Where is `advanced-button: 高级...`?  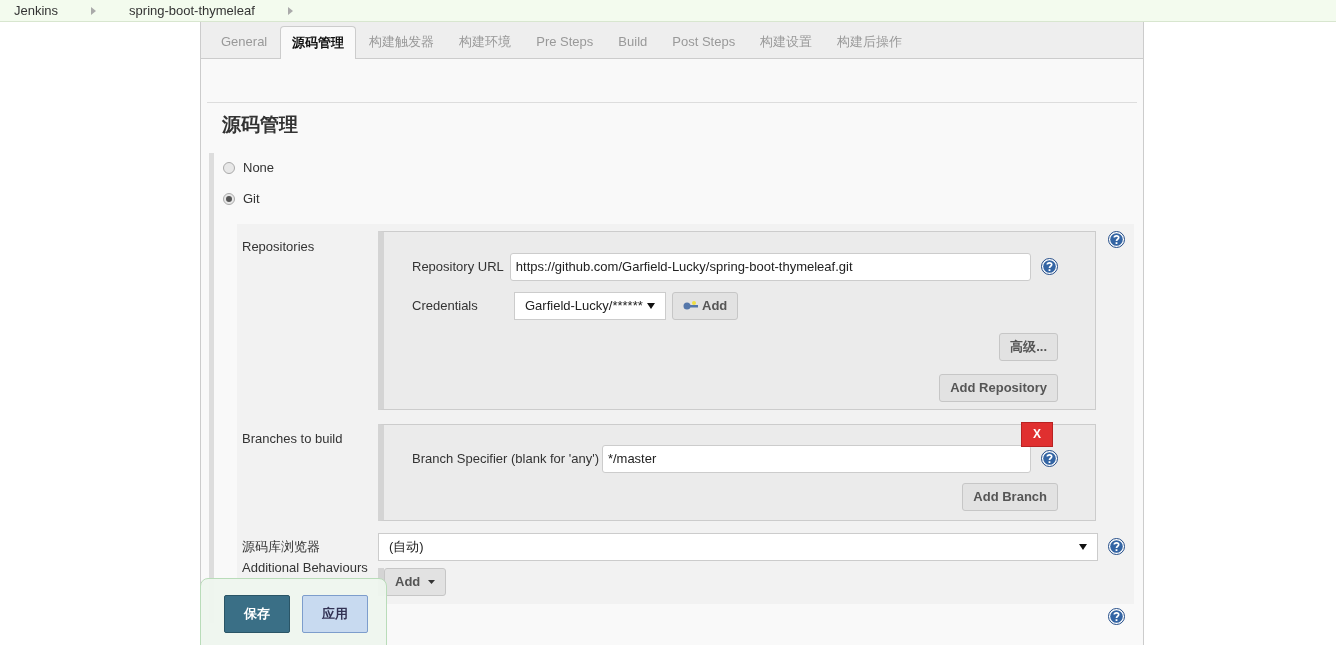
advanced-button: 高级... is located at coordinates (1028, 346).